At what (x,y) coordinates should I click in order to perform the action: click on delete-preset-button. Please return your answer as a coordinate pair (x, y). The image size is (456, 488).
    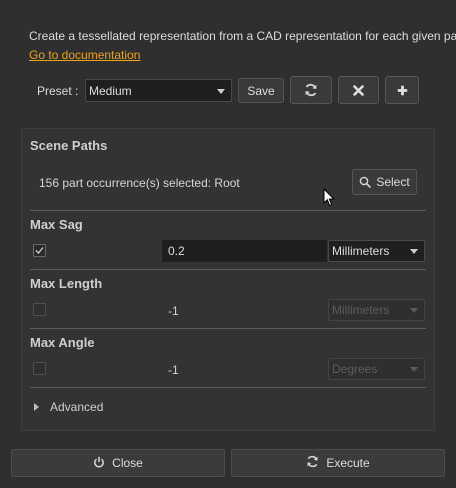
    Looking at the image, I should click on (358, 90).